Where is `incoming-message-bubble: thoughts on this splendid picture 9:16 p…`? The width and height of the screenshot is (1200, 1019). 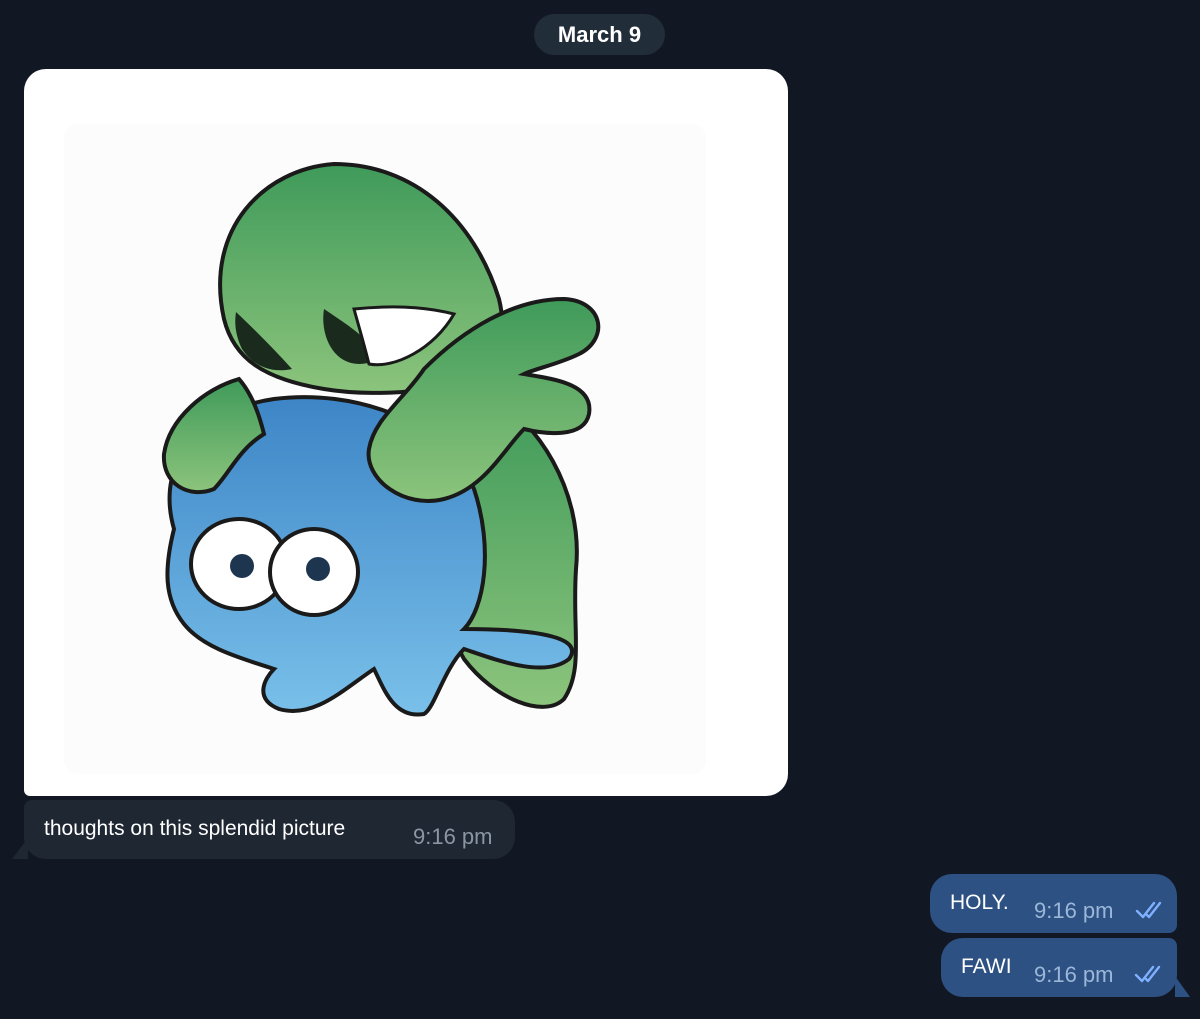 incoming-message-bubble: thoughts on this splendid picture 9:16 p… is located at coordinates (269, 829).